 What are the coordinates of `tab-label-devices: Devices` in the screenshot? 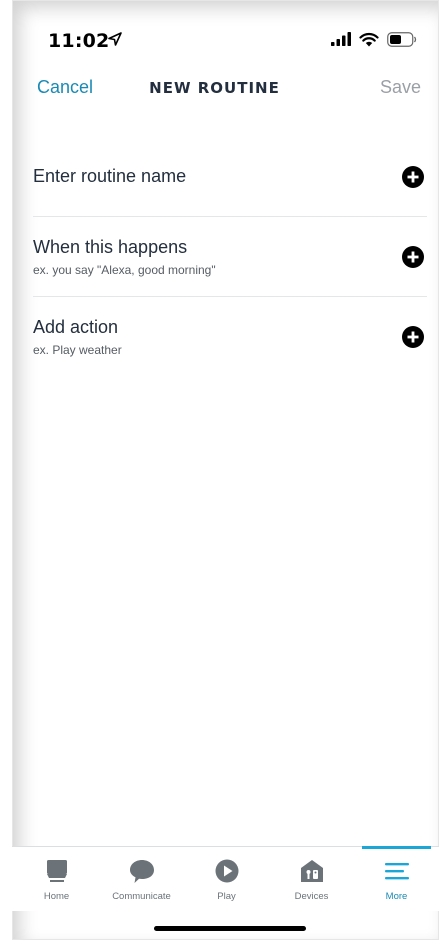 It's located at (311, 896).